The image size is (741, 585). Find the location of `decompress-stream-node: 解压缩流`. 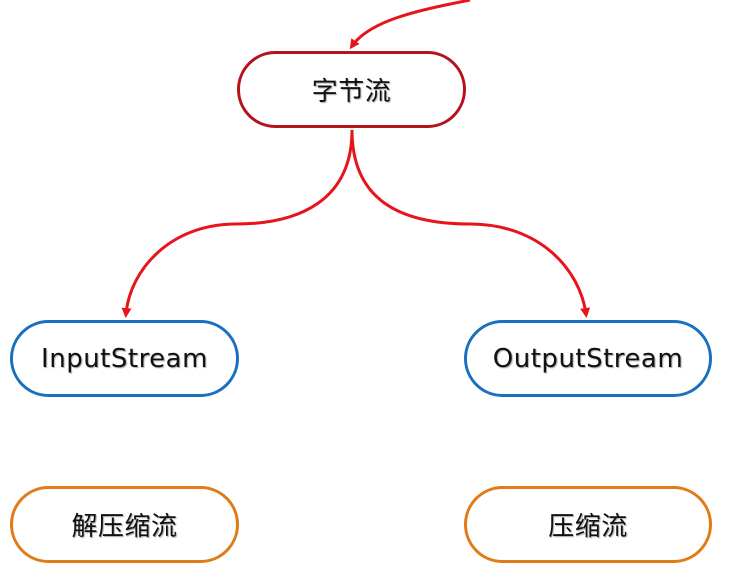

decompress-stream-node: 解压缩流 is located at coordinates (124, 524).